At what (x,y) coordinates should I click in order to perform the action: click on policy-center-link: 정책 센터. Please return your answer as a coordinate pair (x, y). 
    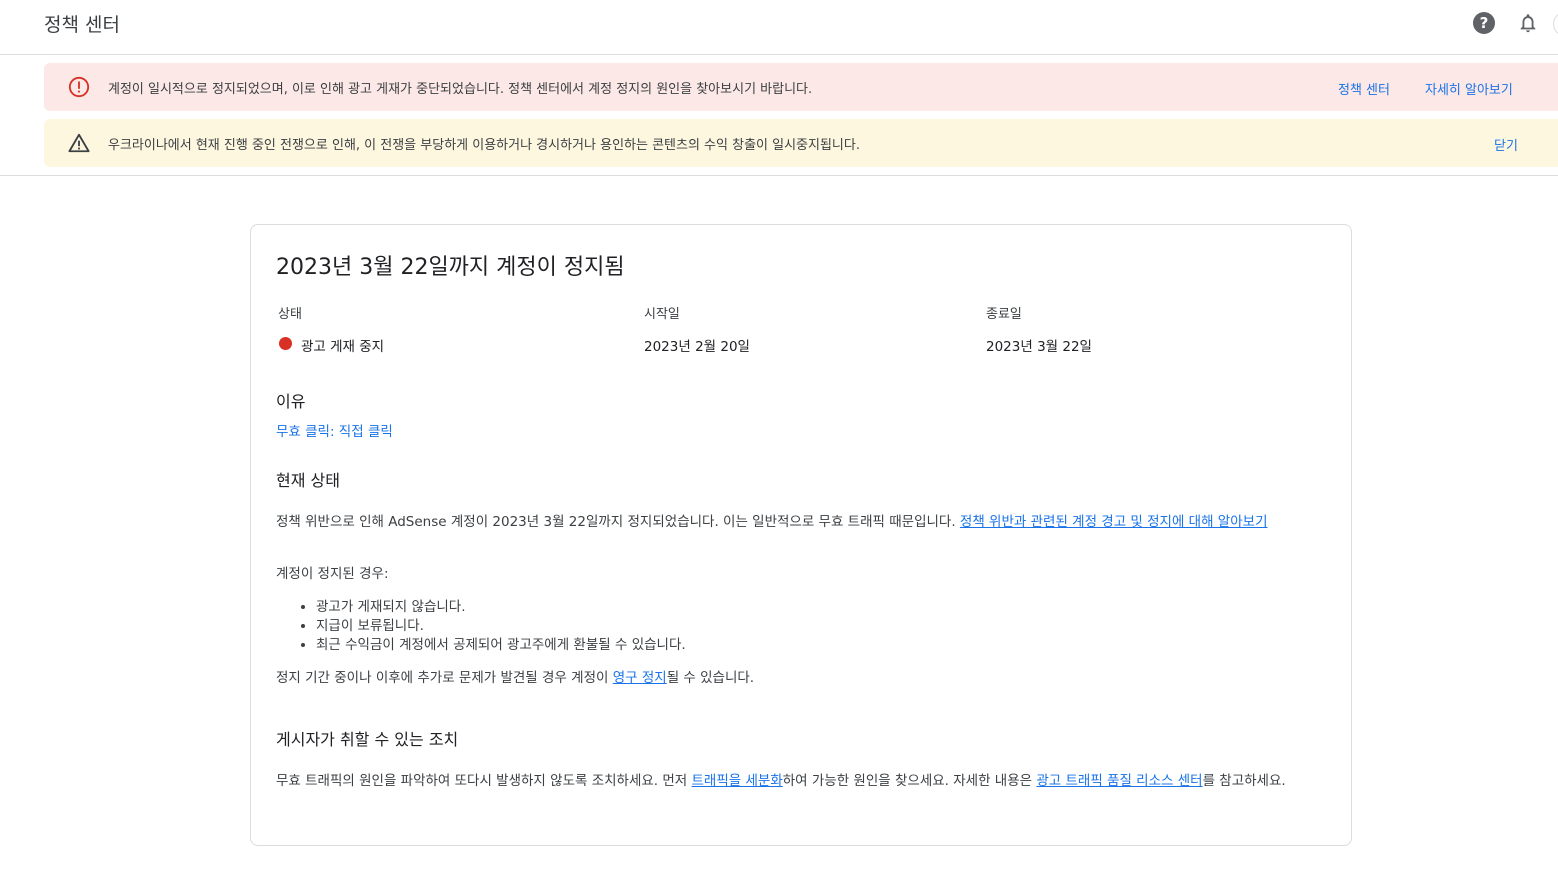
    Looking at the image, I should click on (1364, 88).